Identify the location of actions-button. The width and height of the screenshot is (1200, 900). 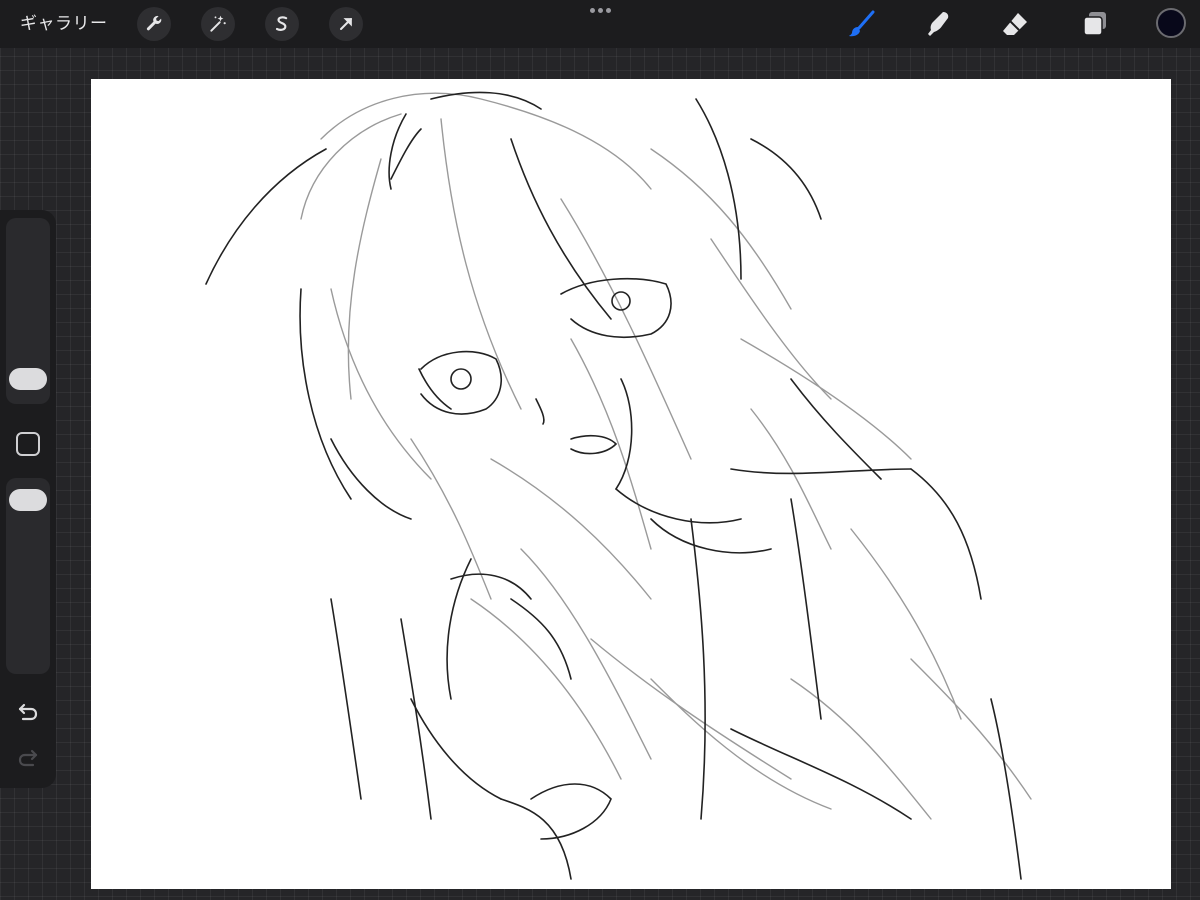
(154, 24).